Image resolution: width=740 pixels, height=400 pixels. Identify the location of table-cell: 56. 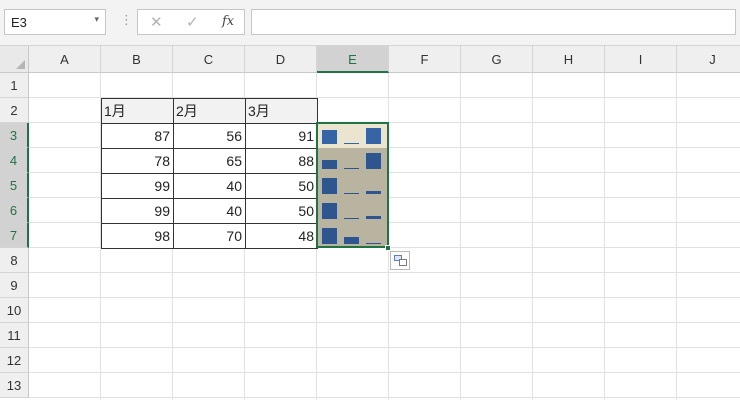
(209, 136).